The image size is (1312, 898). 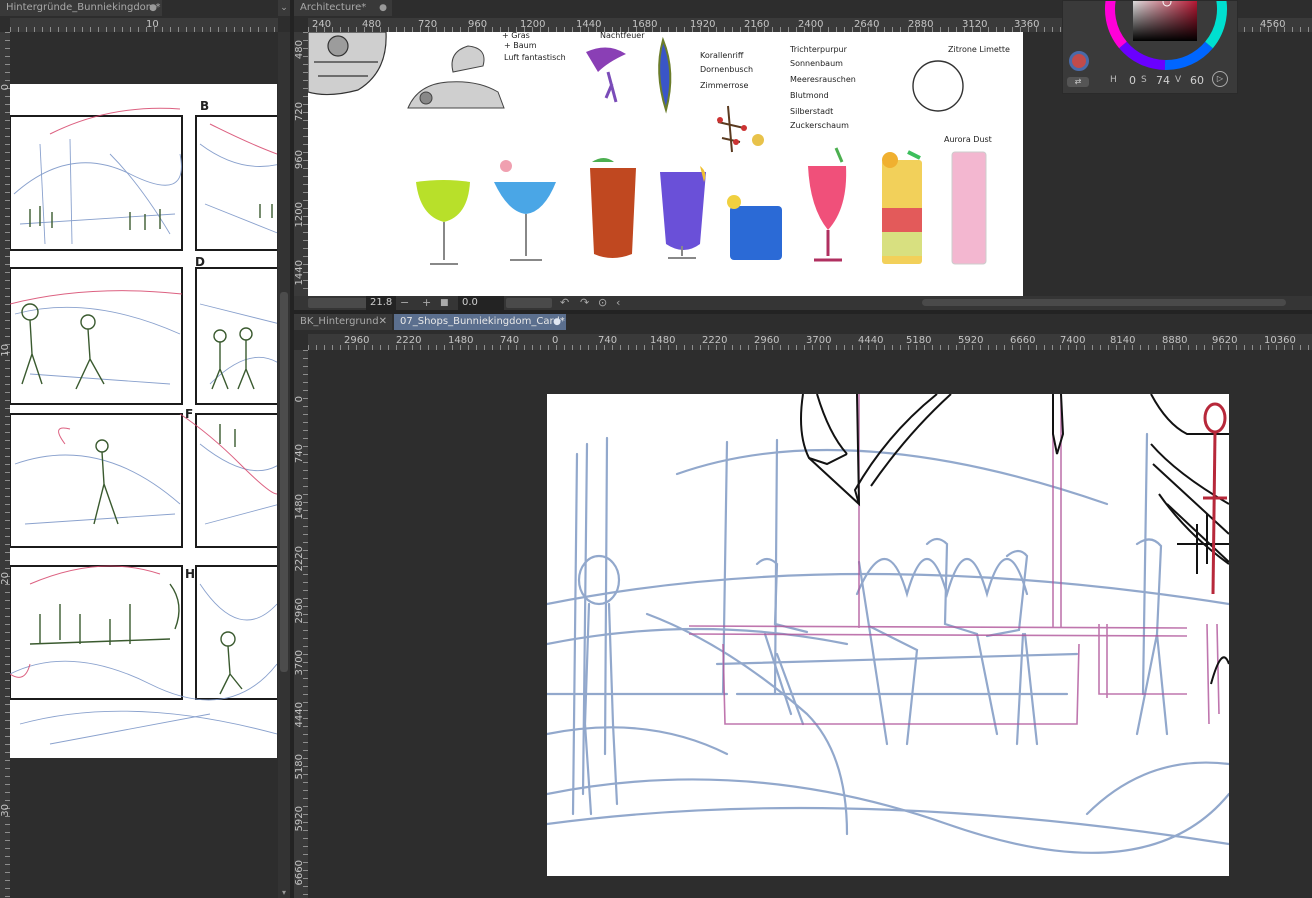 What do you see at coordinates (703, 24) in the screenshot?
I see `ruler-label: 1920` at bounding box center [703, 24].